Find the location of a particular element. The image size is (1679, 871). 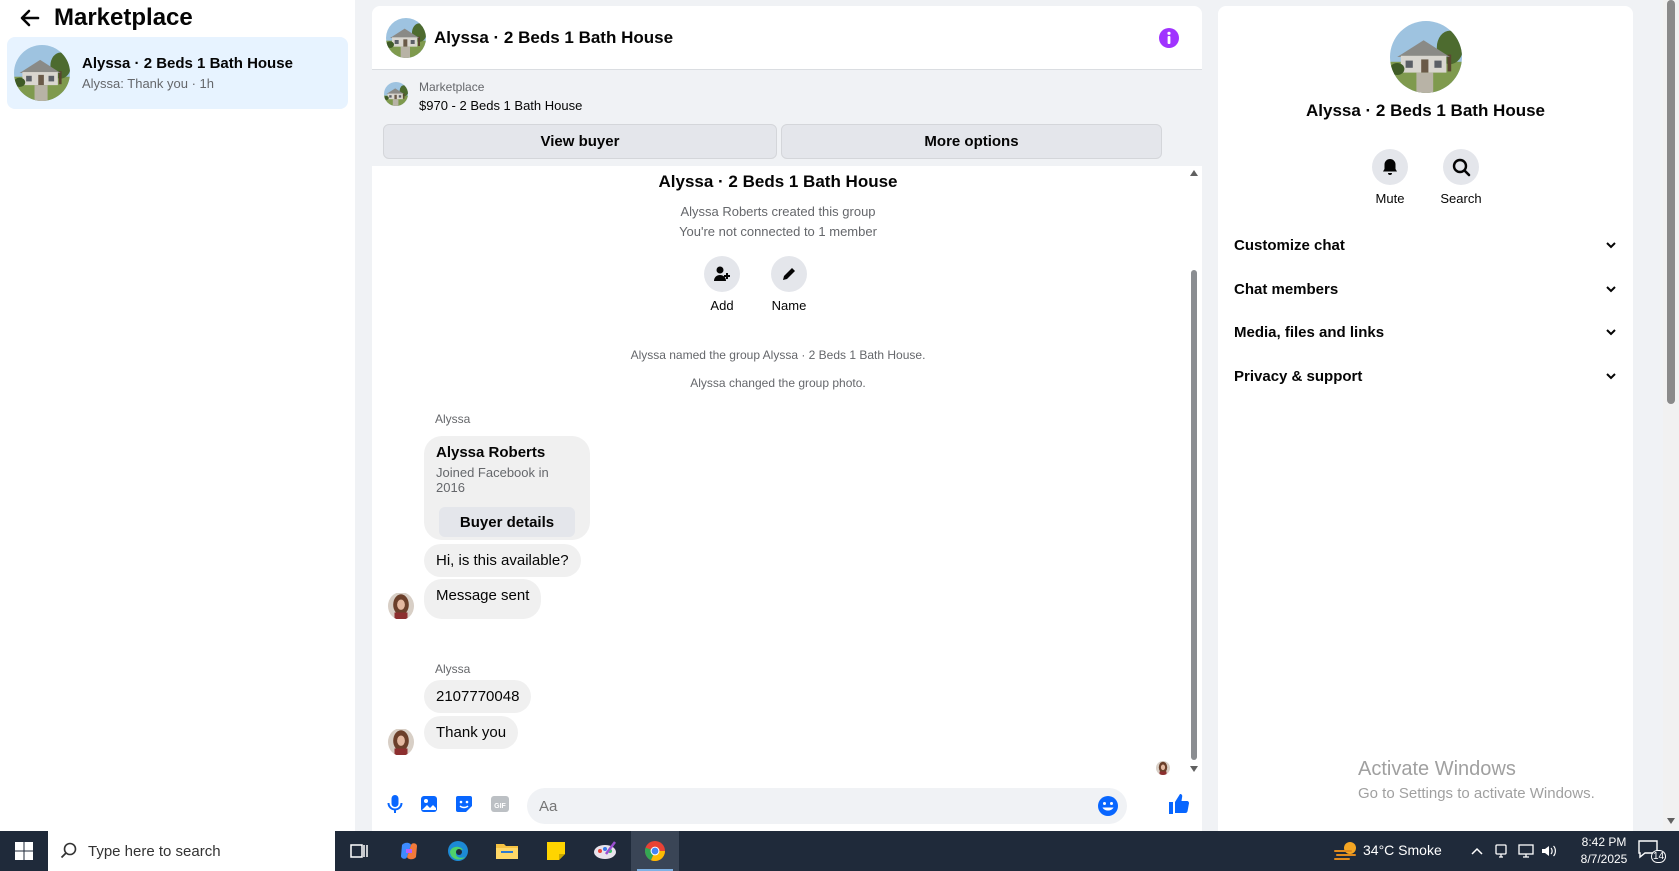

message-bubble: Thank you is located at coordinates (471, 732).